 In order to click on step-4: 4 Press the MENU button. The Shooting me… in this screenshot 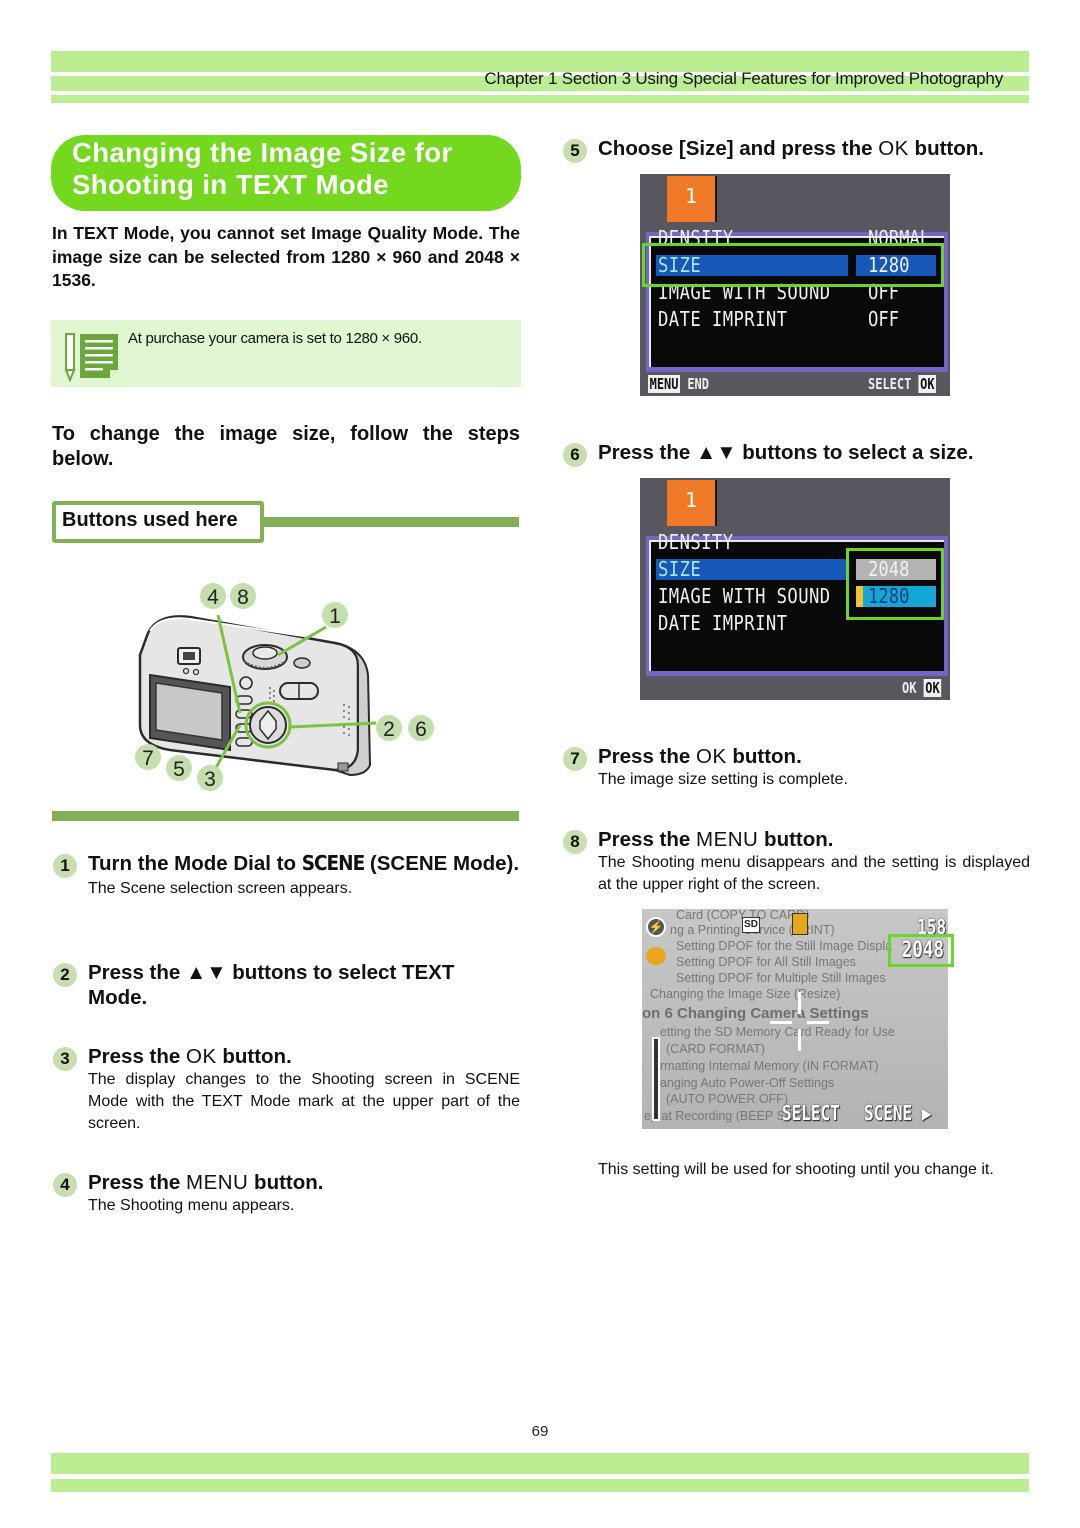, I will do `click(286, 1193)`.